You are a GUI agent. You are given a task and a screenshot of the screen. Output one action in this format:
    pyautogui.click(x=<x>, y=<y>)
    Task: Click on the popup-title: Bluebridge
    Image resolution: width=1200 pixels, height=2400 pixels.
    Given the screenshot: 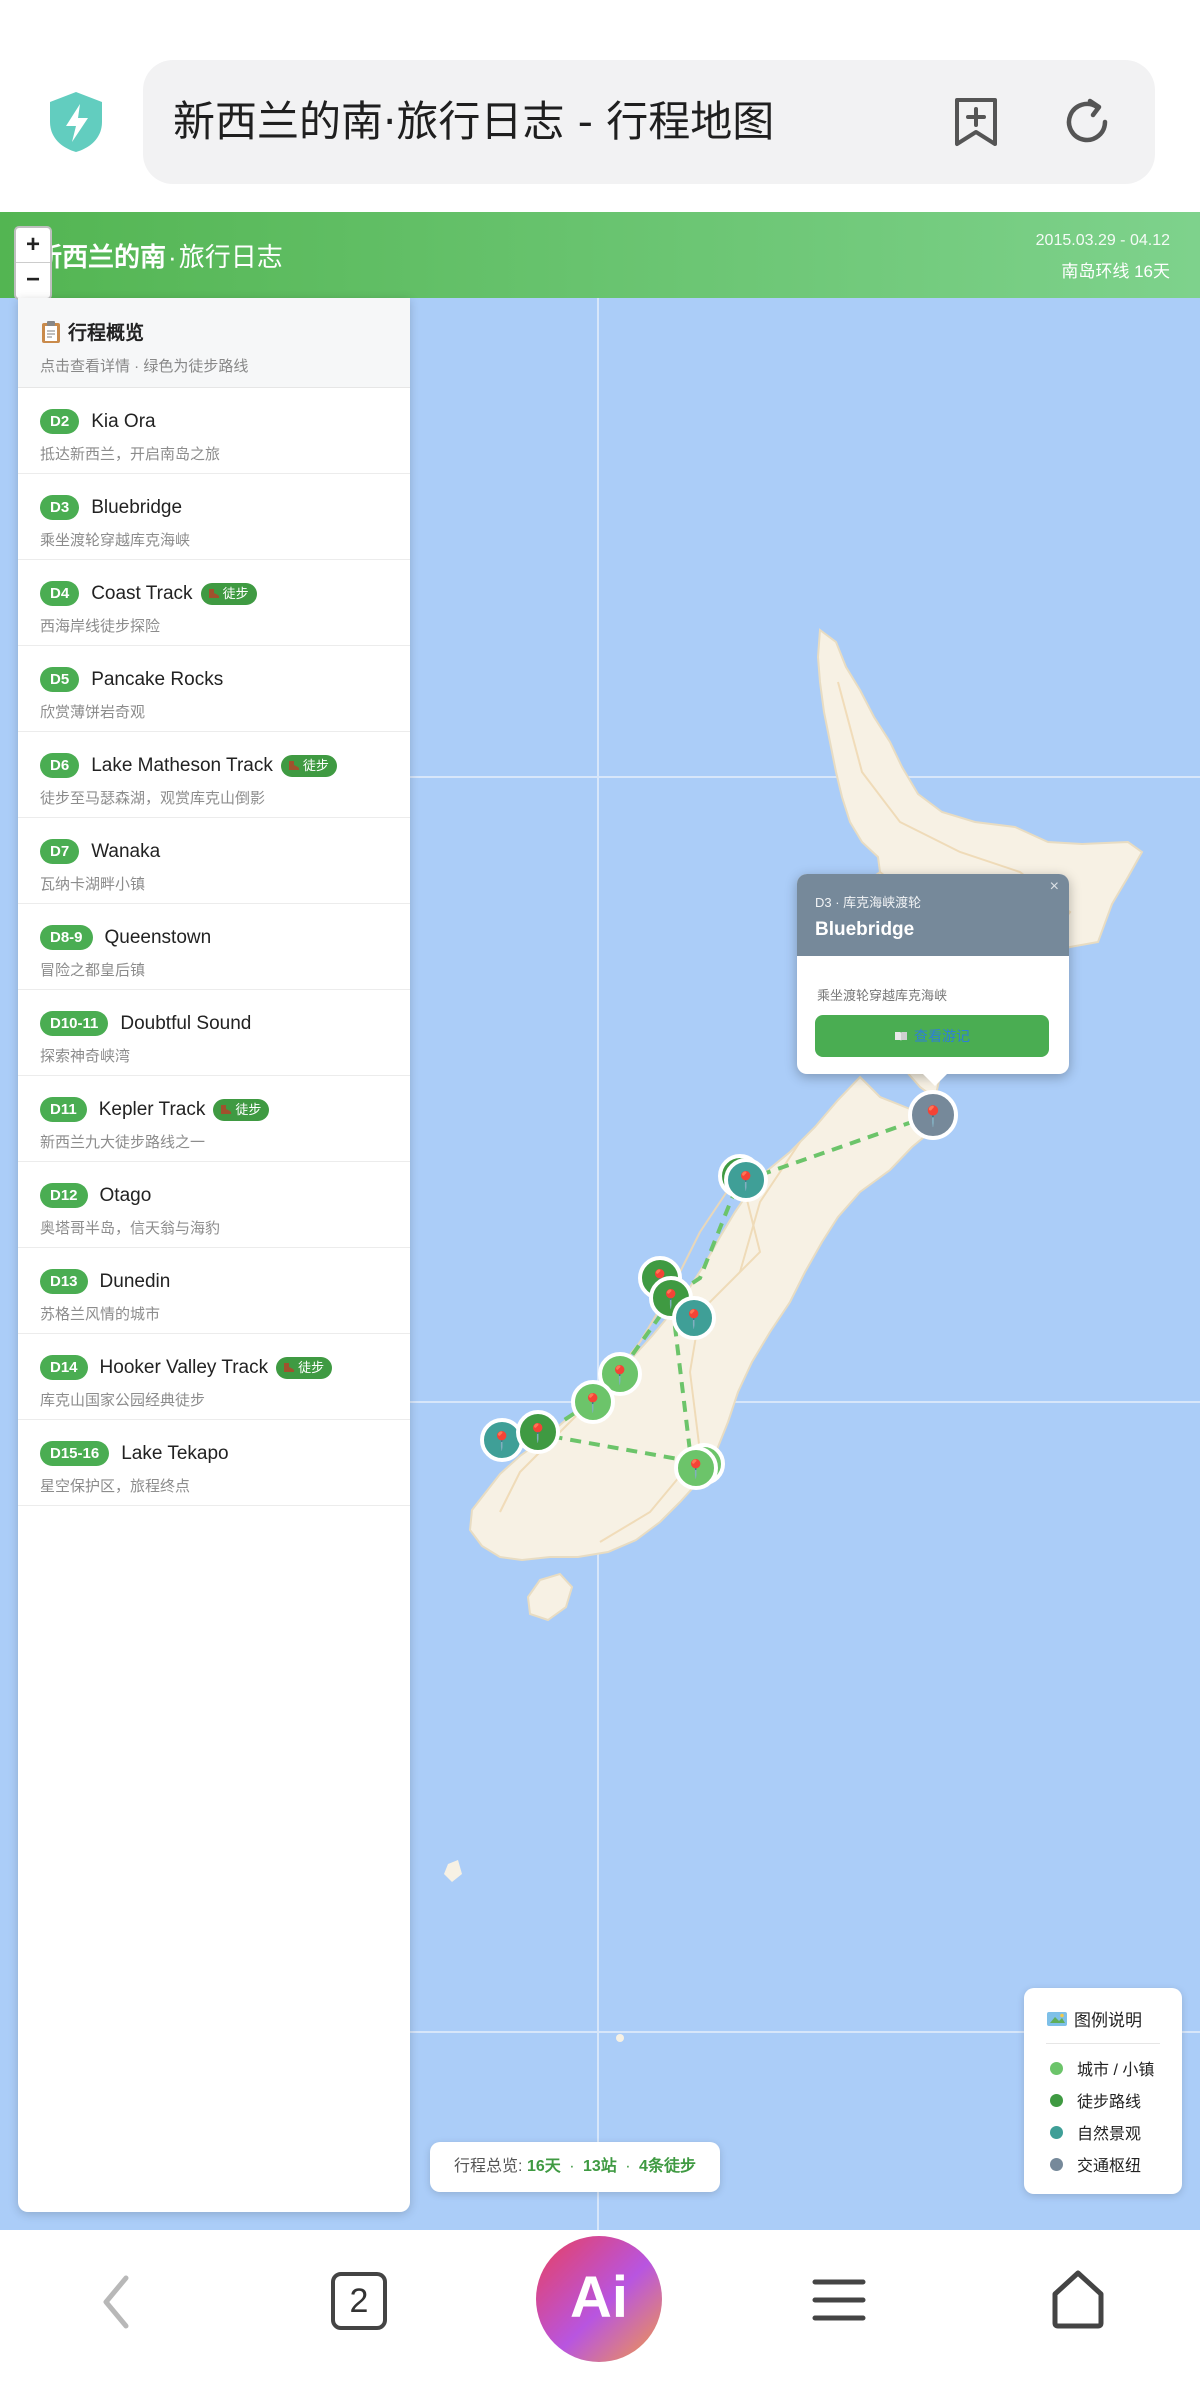 What is the action you would take?
    pyautogui.click(x=865, y=929)
    